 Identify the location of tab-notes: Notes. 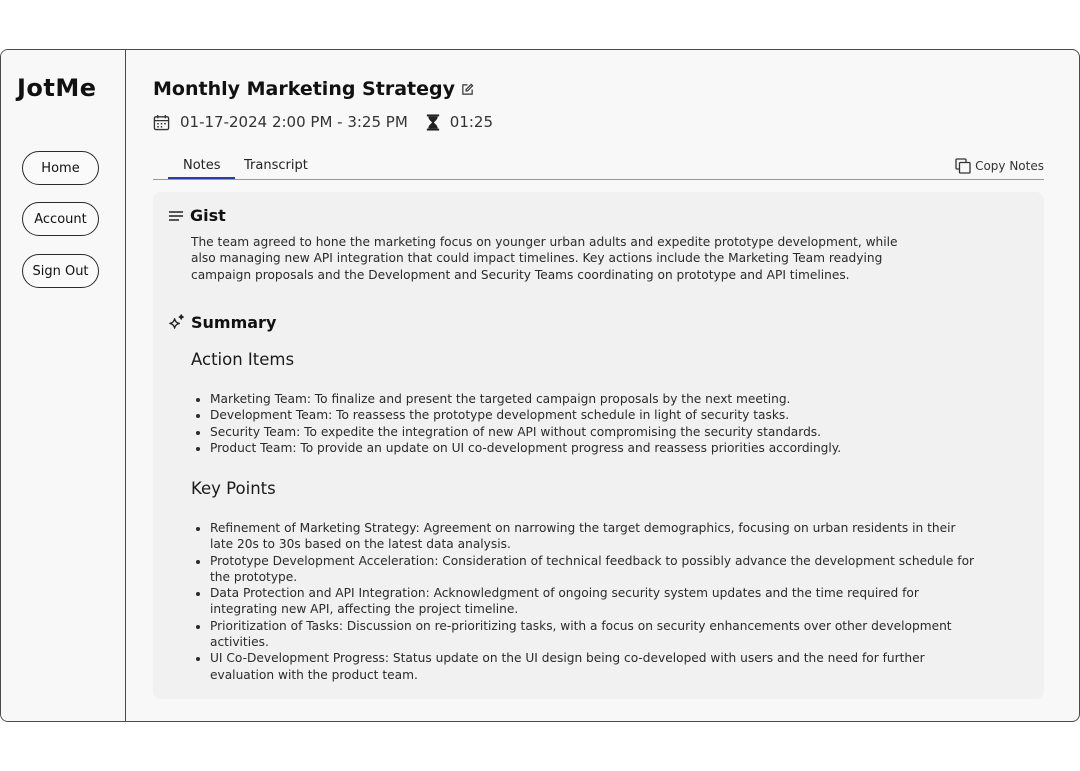
(201, 168).